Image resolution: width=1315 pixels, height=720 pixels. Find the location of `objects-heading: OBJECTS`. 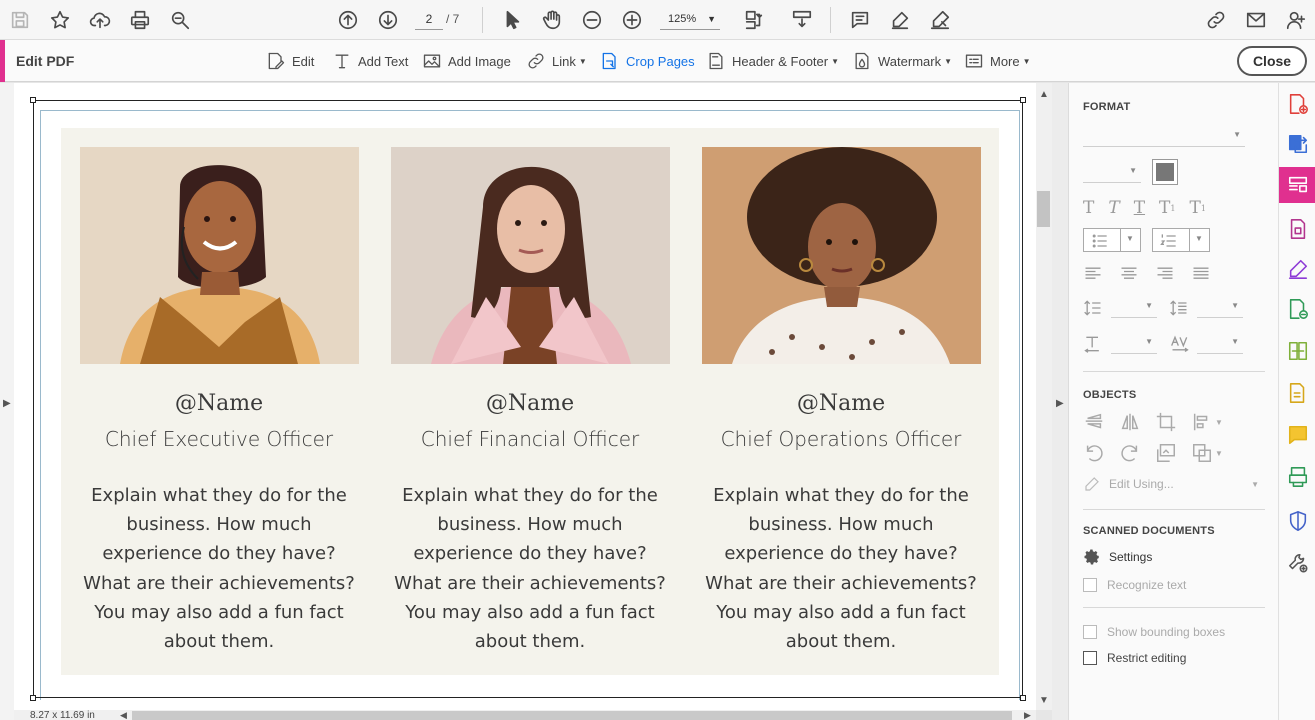

objects-heading: OBJECTS is located at coordinates (1110, 395).